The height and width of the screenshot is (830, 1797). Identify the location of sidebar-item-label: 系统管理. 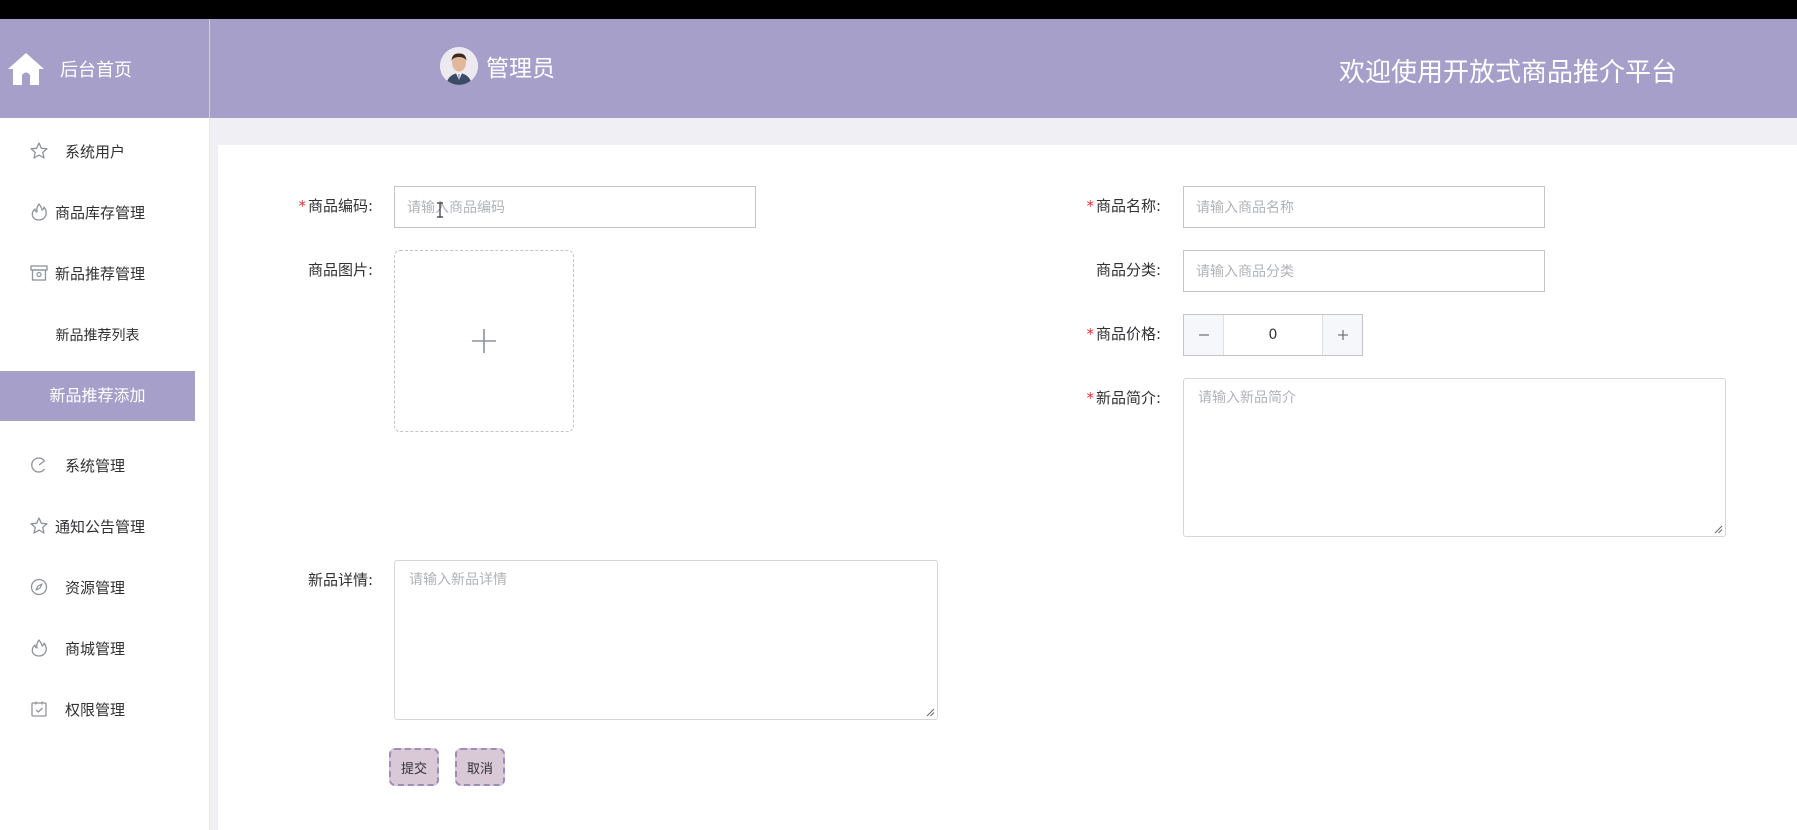
(95, 465).